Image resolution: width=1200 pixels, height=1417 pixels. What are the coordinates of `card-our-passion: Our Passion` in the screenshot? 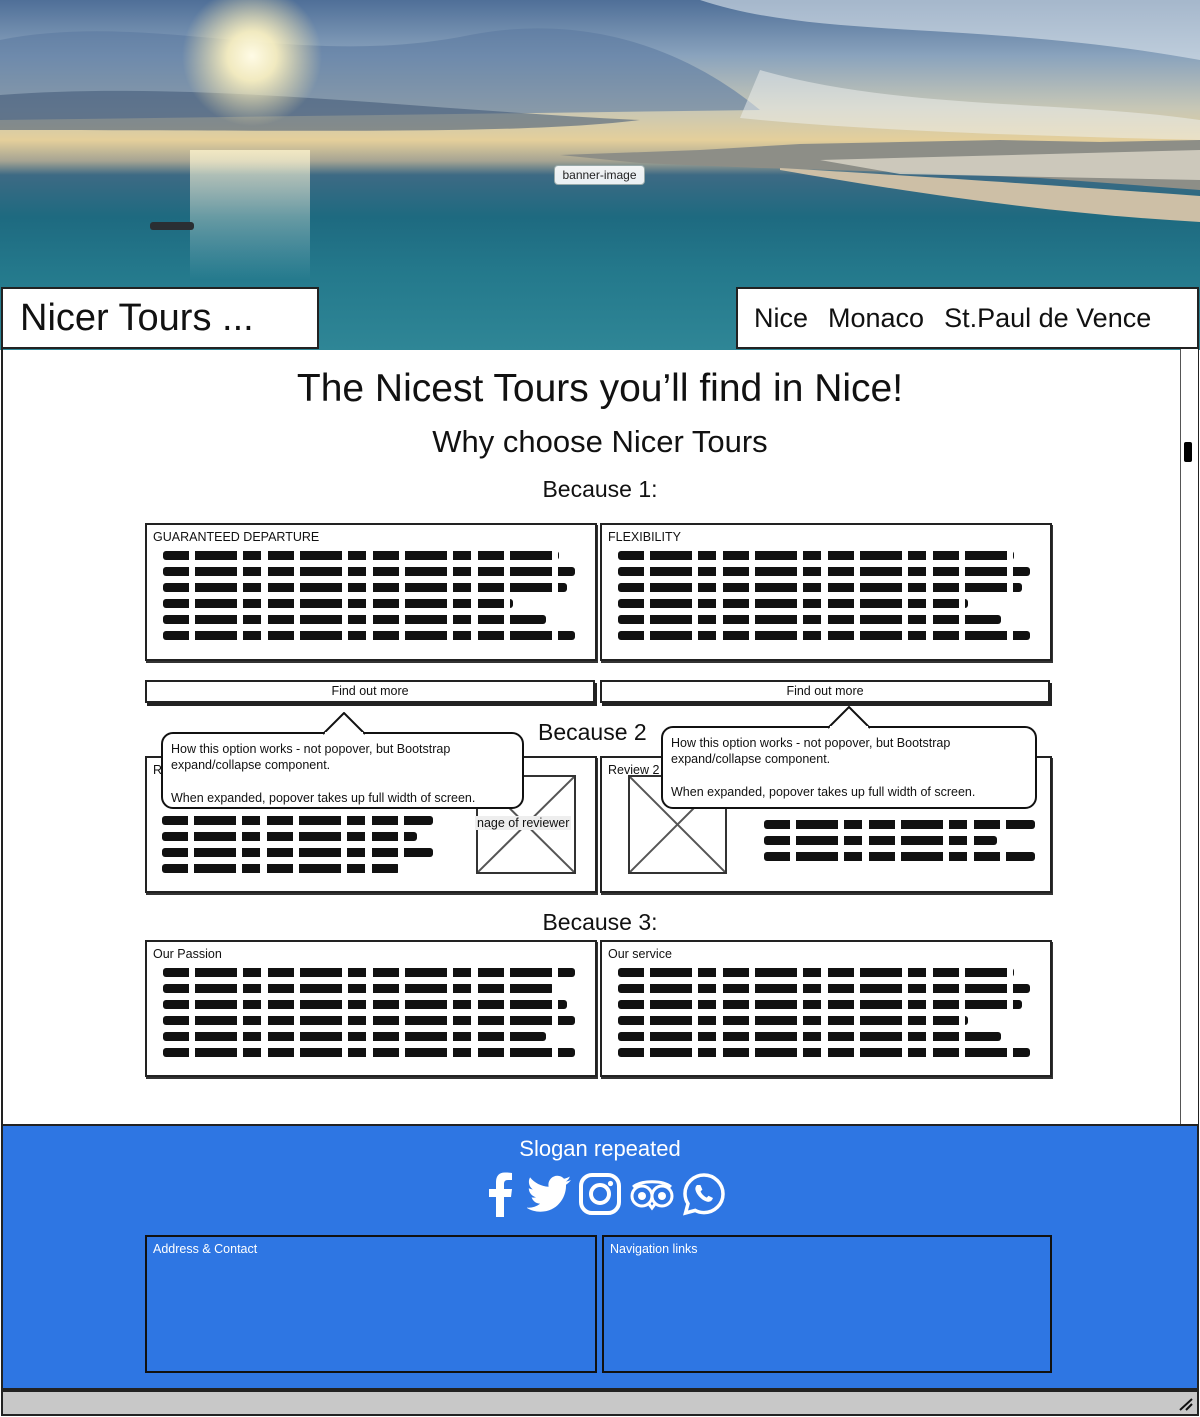 It's located at (371, 1008).